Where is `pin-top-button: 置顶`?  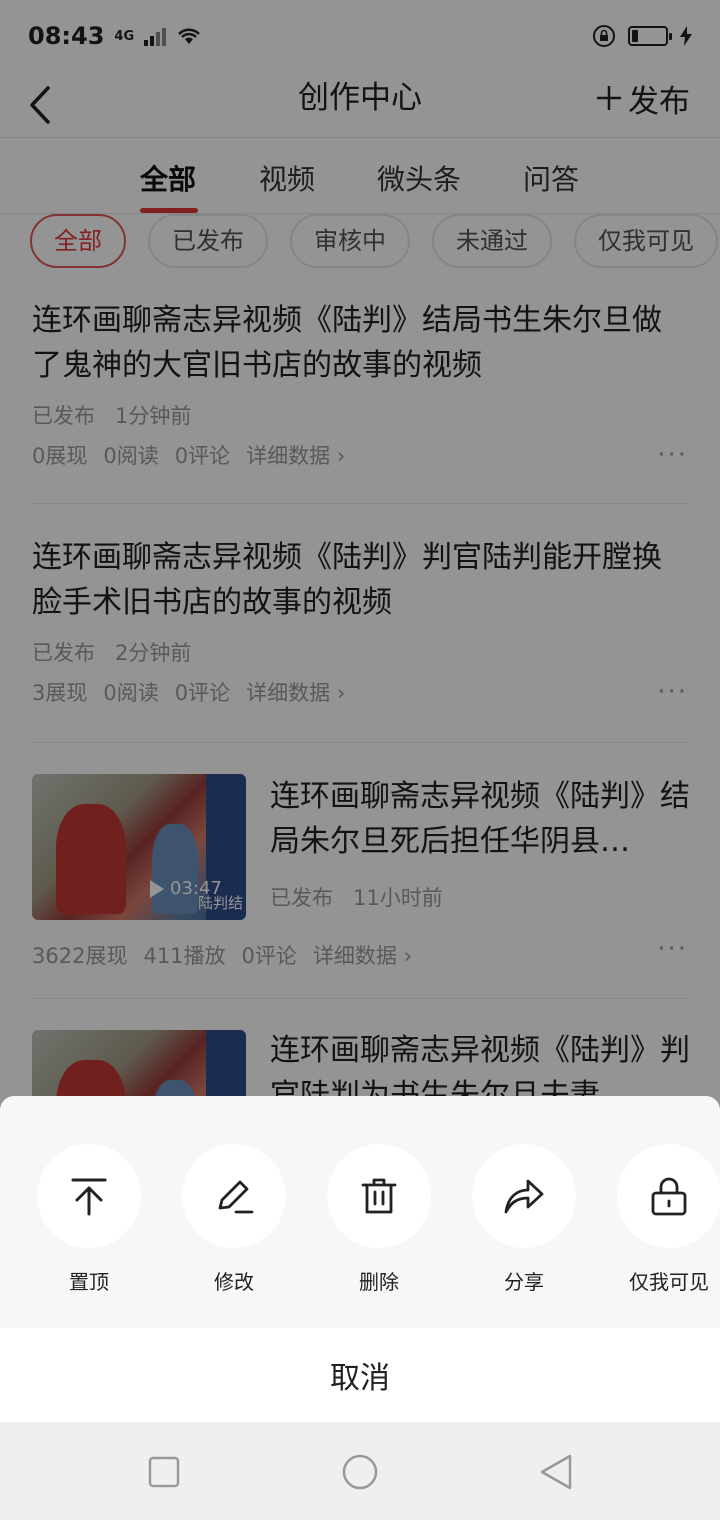
pin-top-button: 置顶 is located at coordinates (89, 1219).